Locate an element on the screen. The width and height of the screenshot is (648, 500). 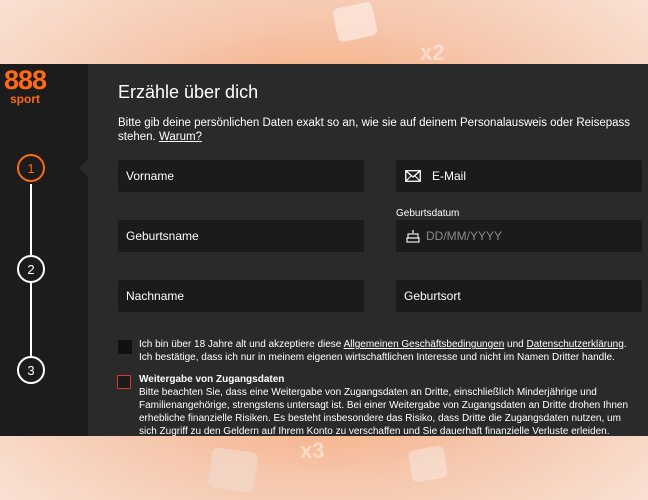
terms-link: Allgemeinen Geschäftsbedingungen is located at coordinates (424, 344).